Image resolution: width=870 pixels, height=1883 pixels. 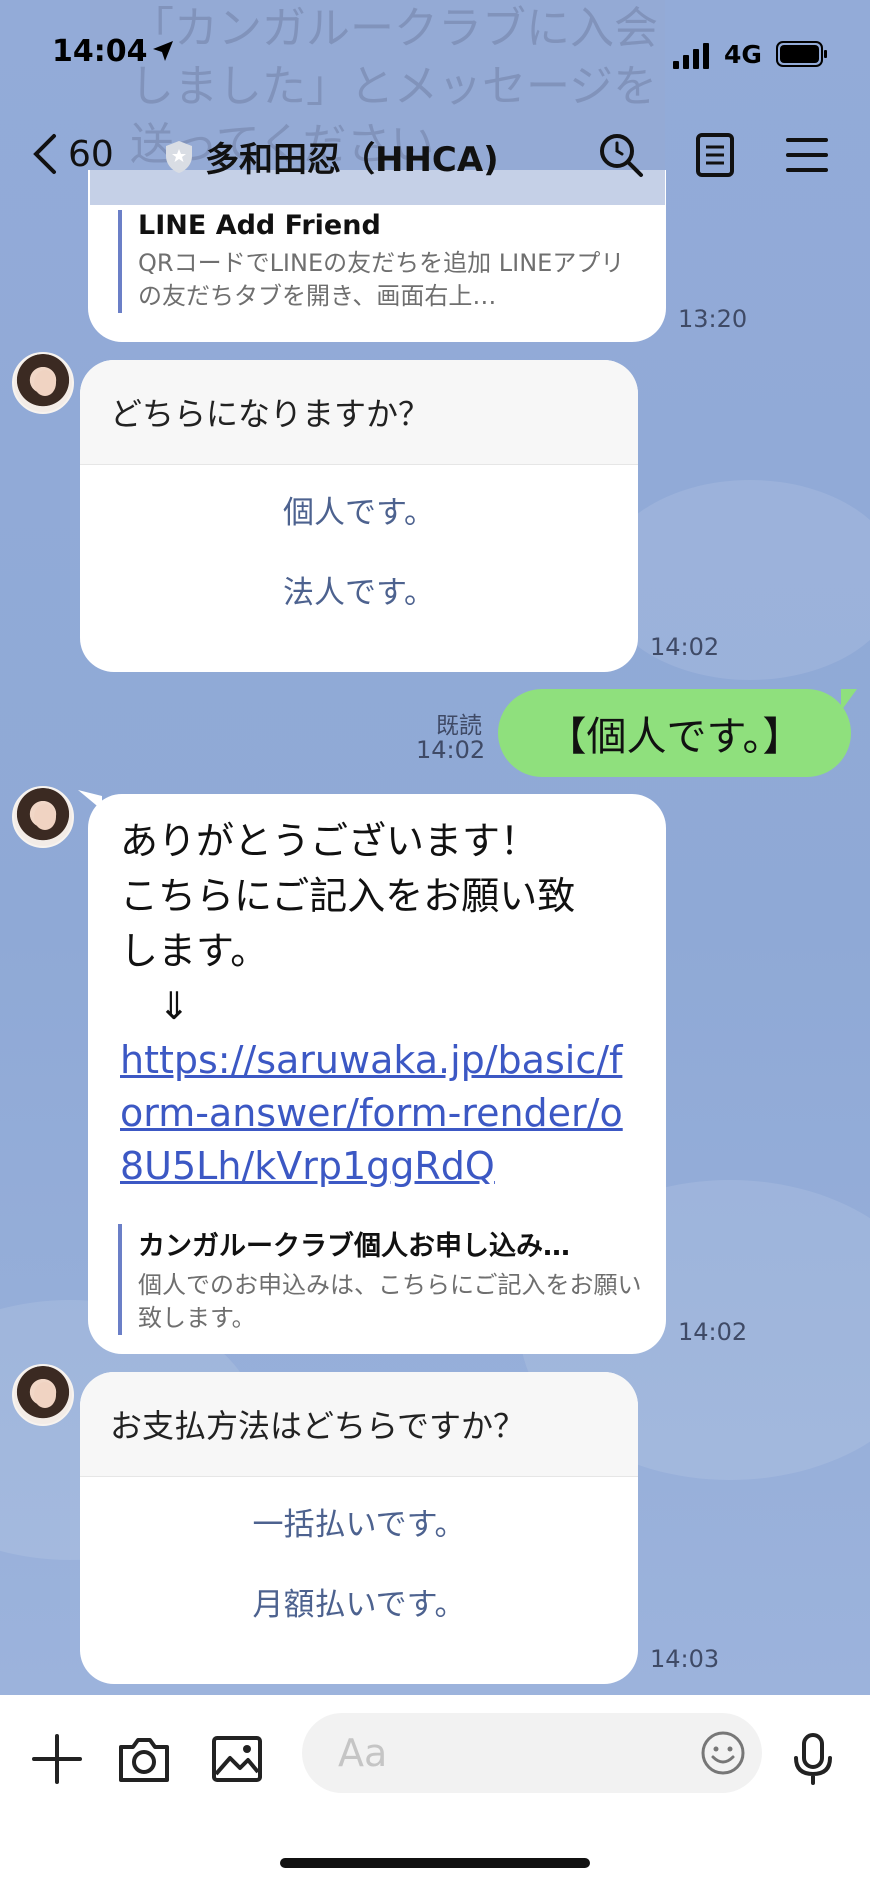 I want to click on down-arrow: ⇓, so click(x=174, y=1006).